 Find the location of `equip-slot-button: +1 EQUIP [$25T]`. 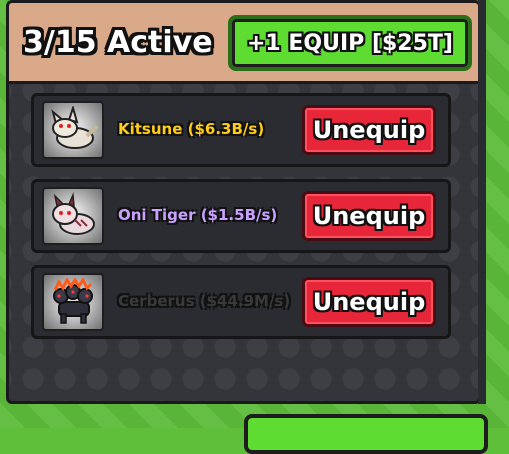

equip-slot-button: +1 EQUIP [$25T] is located at coordinates (350, 43).